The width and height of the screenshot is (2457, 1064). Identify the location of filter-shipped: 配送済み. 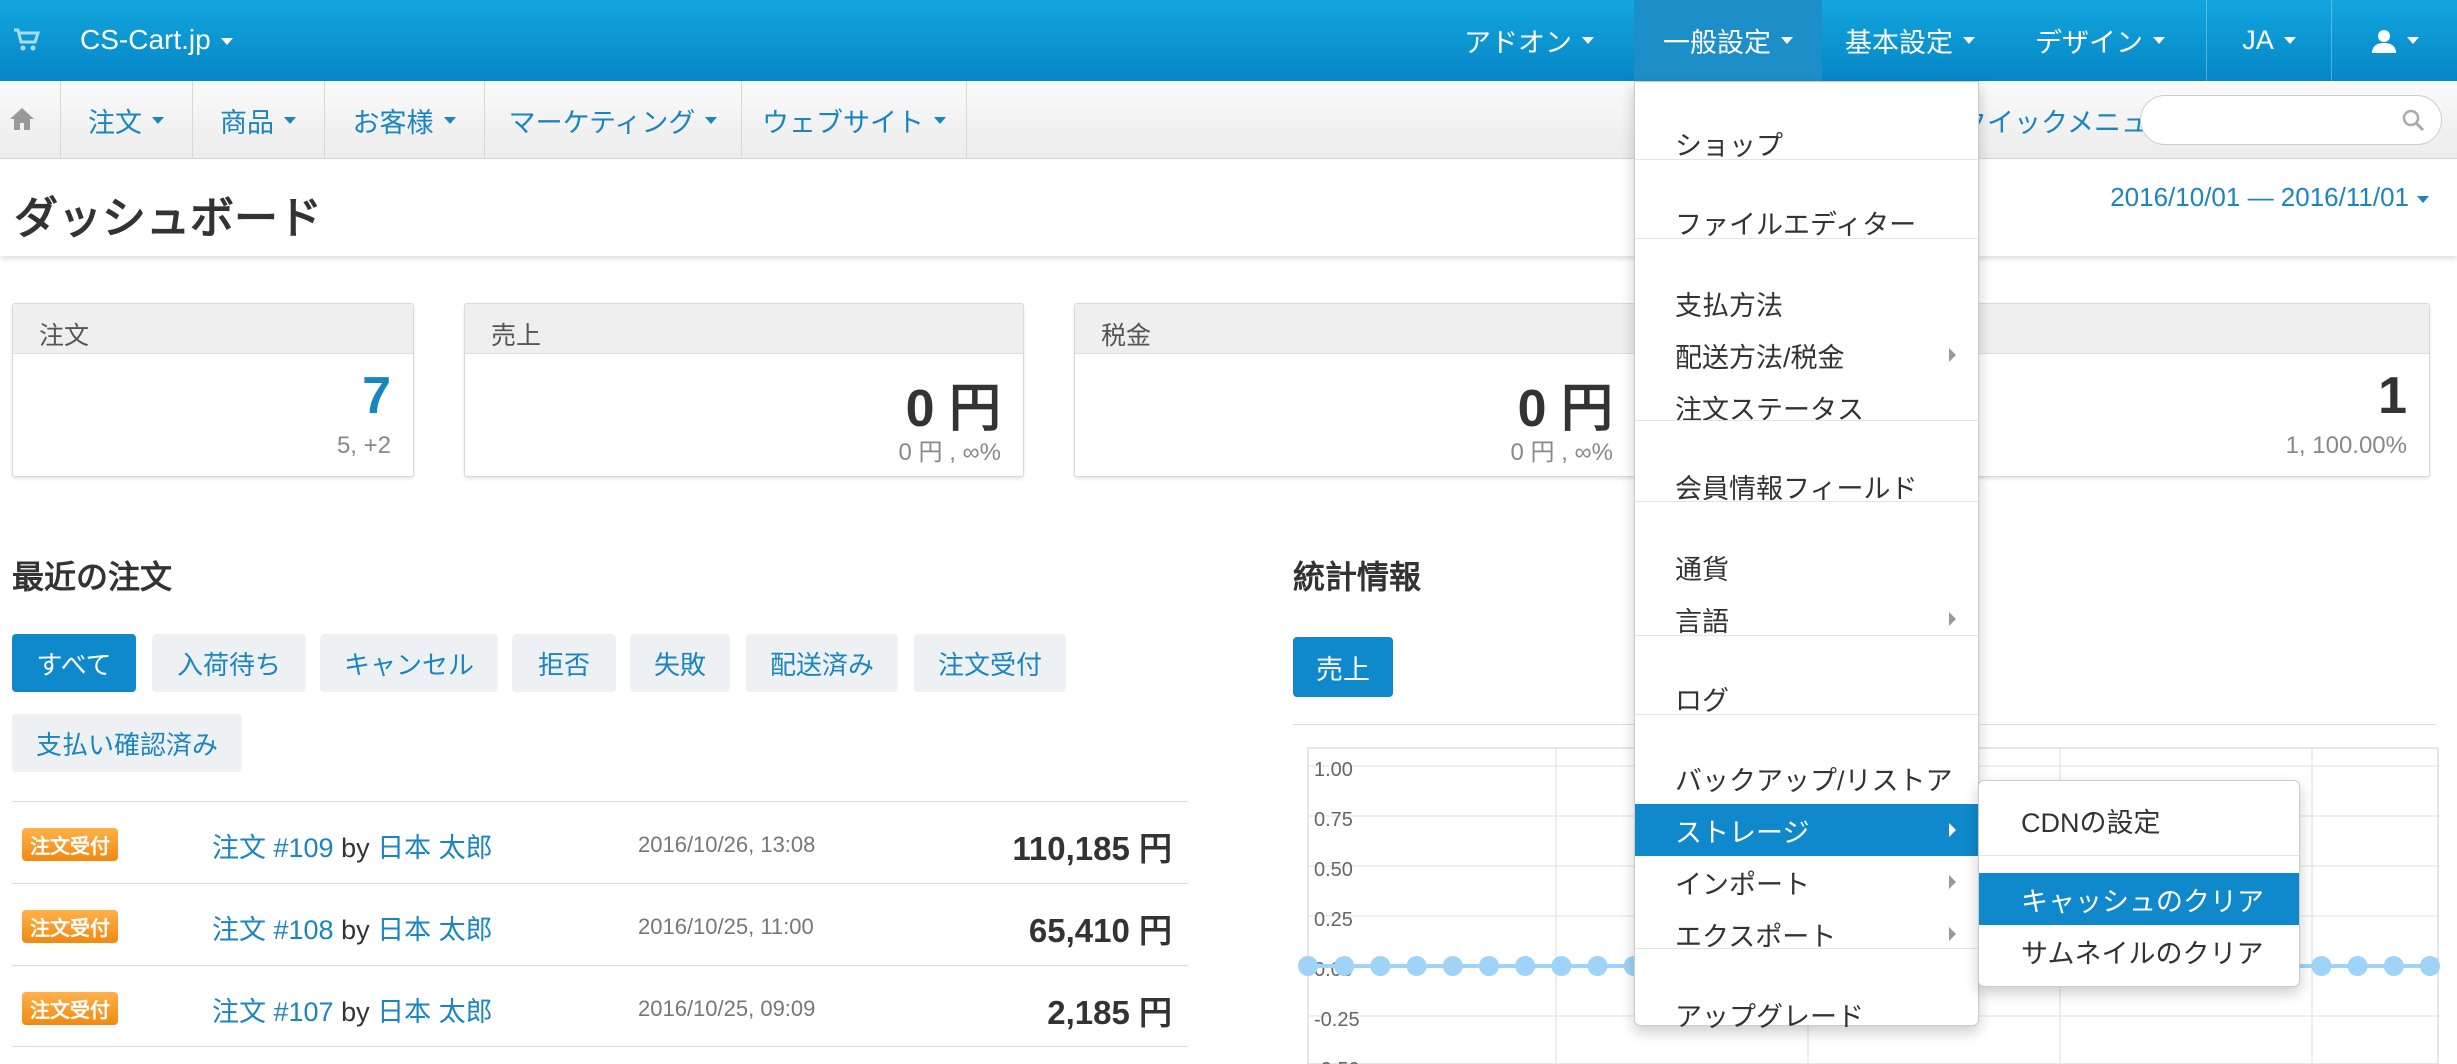
(822, 663).